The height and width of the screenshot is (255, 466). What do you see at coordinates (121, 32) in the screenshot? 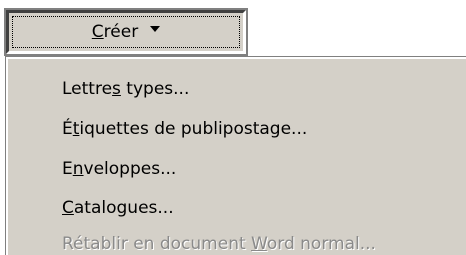
I see `create-label-rest: réer` at bounding box center [121, 32].